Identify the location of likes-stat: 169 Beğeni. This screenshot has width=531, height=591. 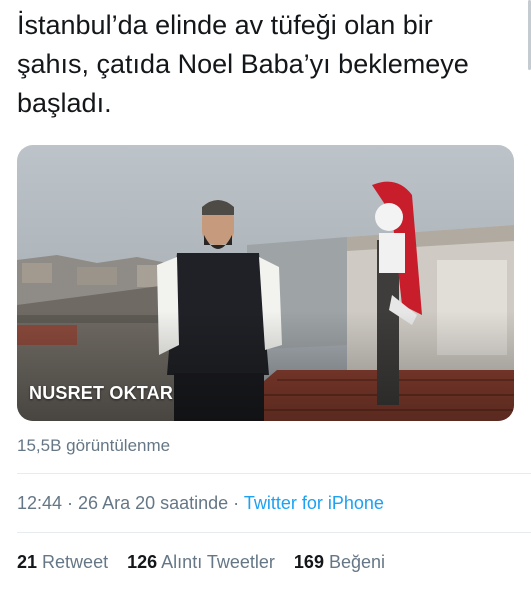
(339, 562).